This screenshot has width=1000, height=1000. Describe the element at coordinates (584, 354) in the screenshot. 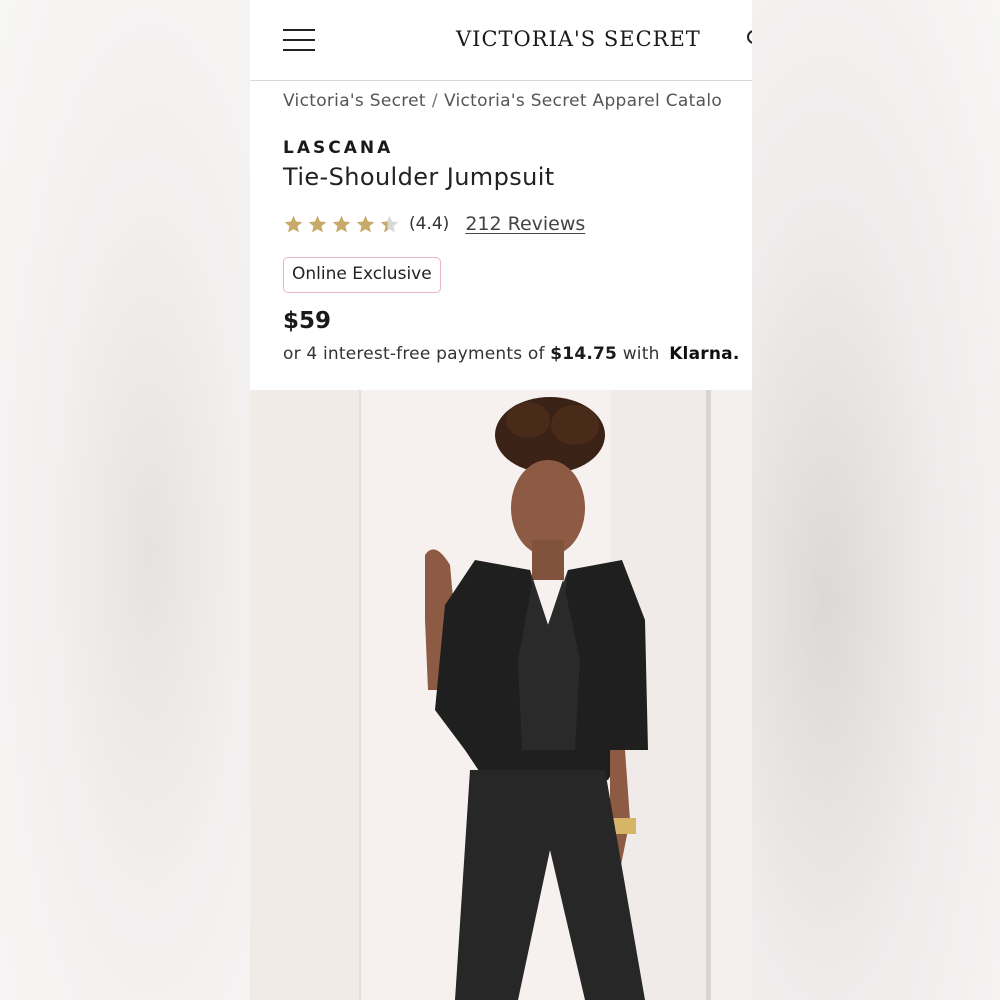

I see `installment-amount: $14.75` at that location.